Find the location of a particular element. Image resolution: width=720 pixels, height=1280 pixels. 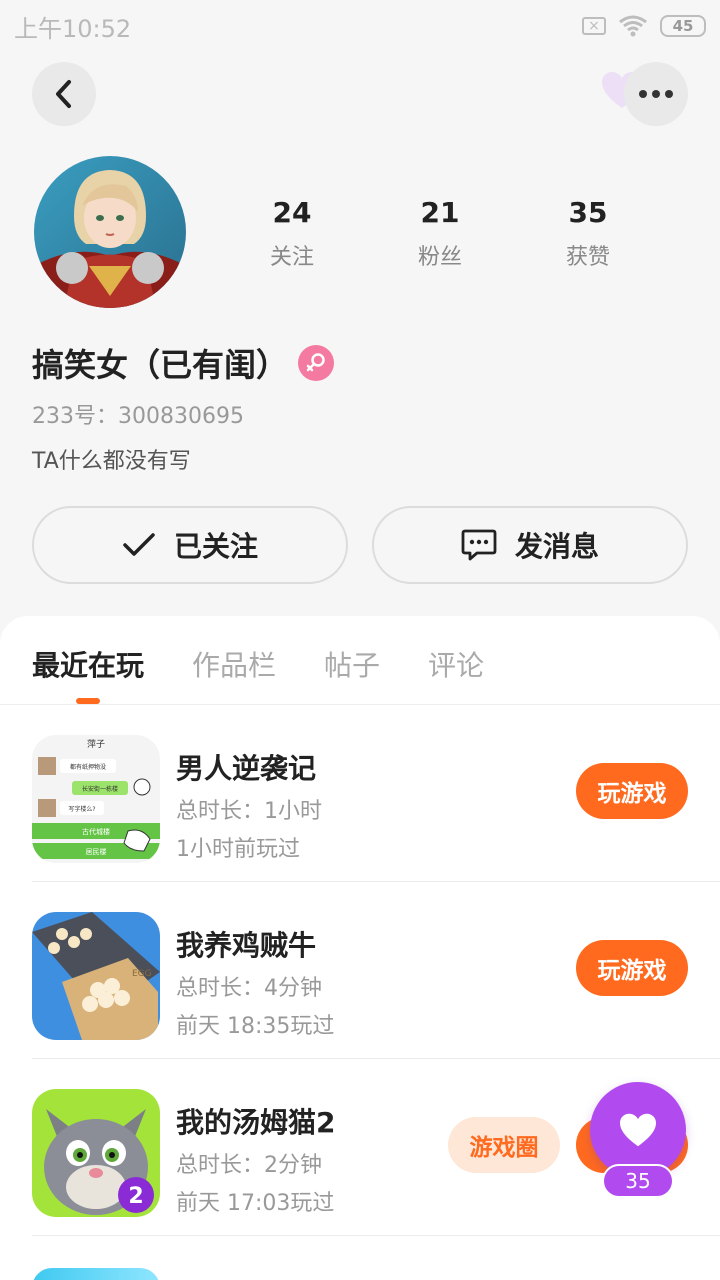

battery-icon: 45 is located at coordinates (683, 26).